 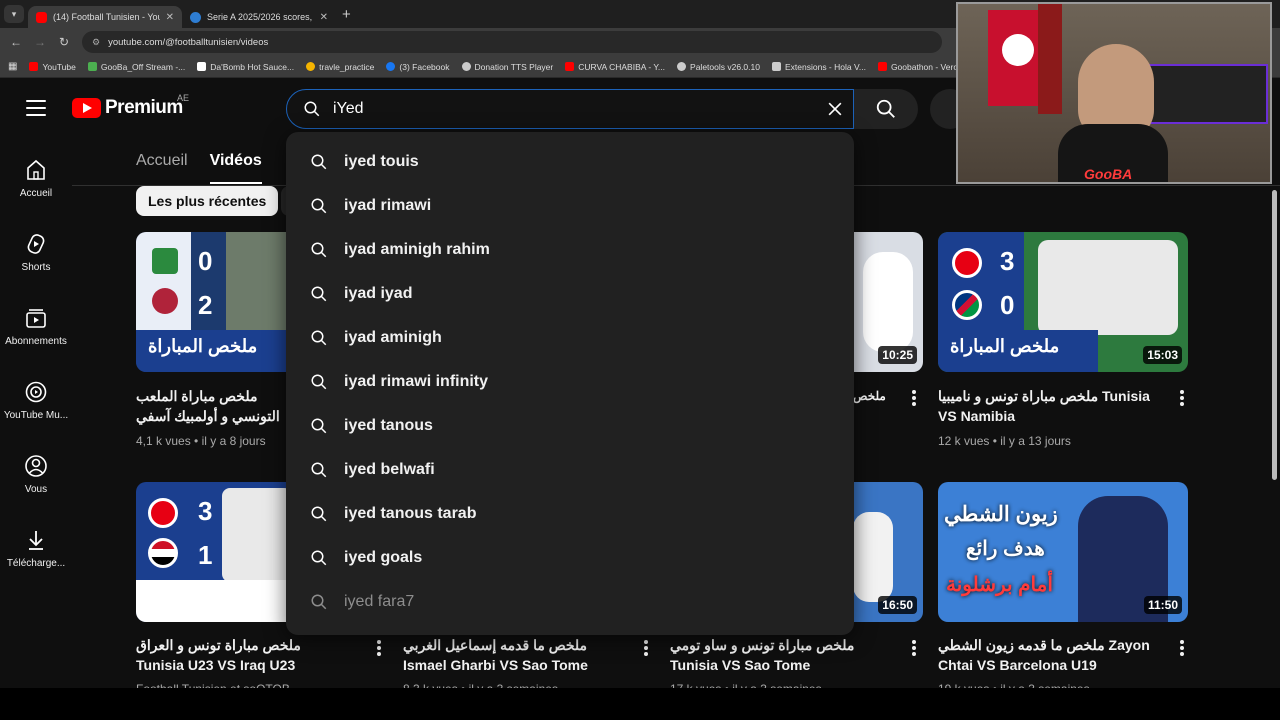 I want to click on video-thumbnail: 16:50, so click(x=888, y=552).